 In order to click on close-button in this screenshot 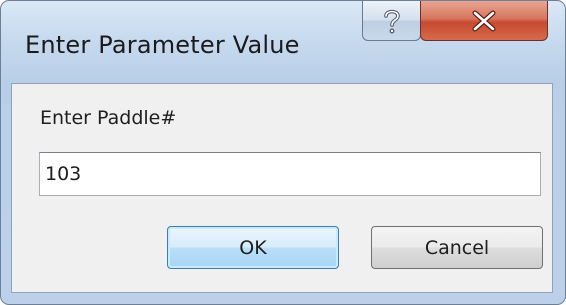, I will do `click(484, 21)`.